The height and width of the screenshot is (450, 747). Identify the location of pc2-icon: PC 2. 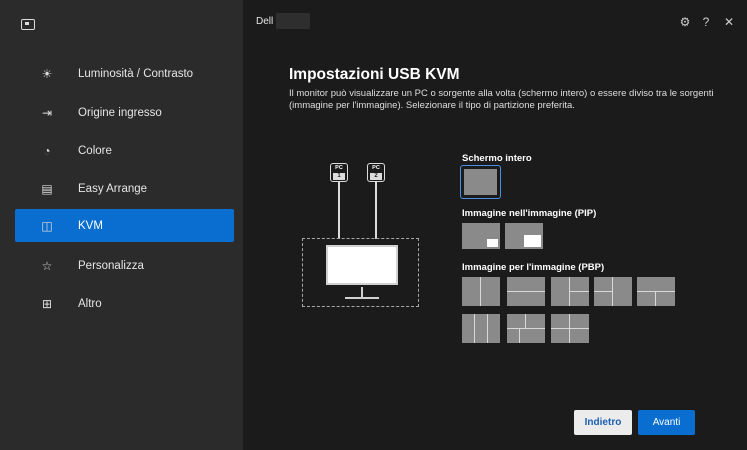
(376, 172).